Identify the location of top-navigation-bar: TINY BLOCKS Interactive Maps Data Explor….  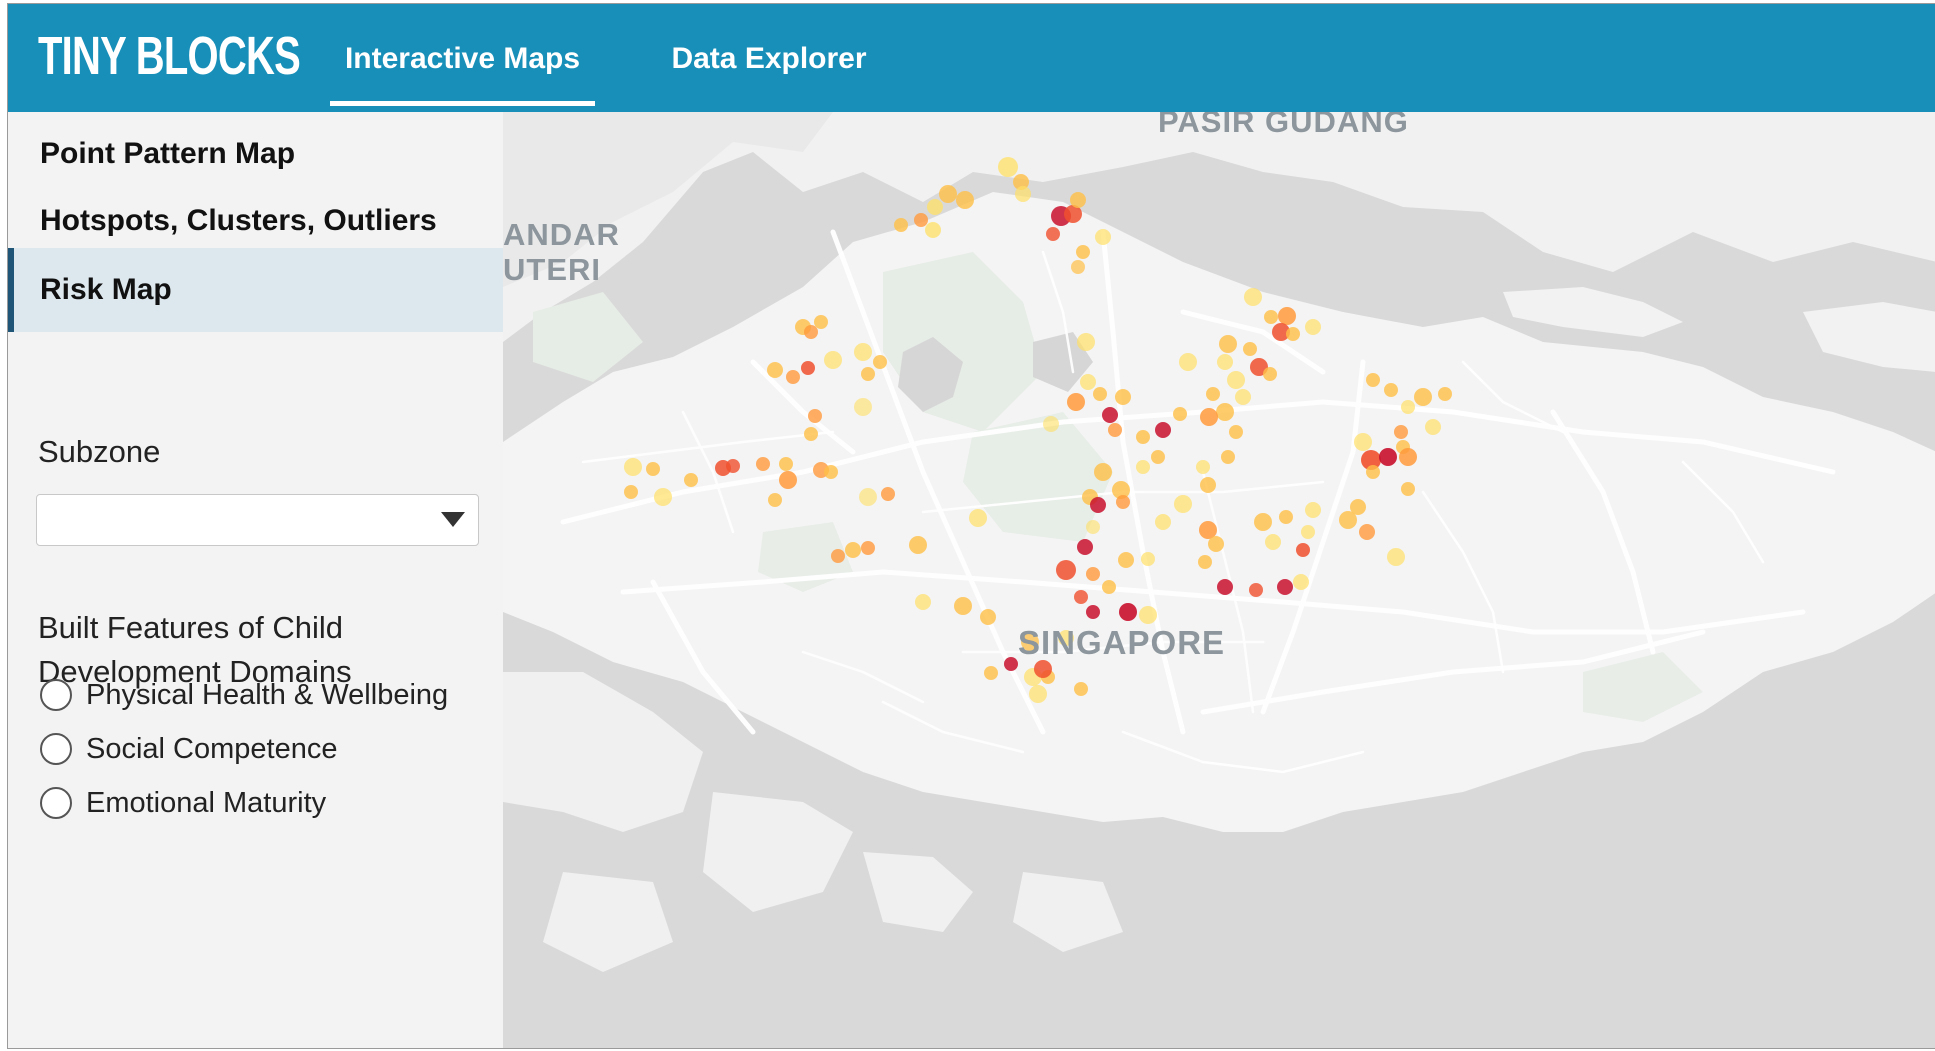
(971, 58).